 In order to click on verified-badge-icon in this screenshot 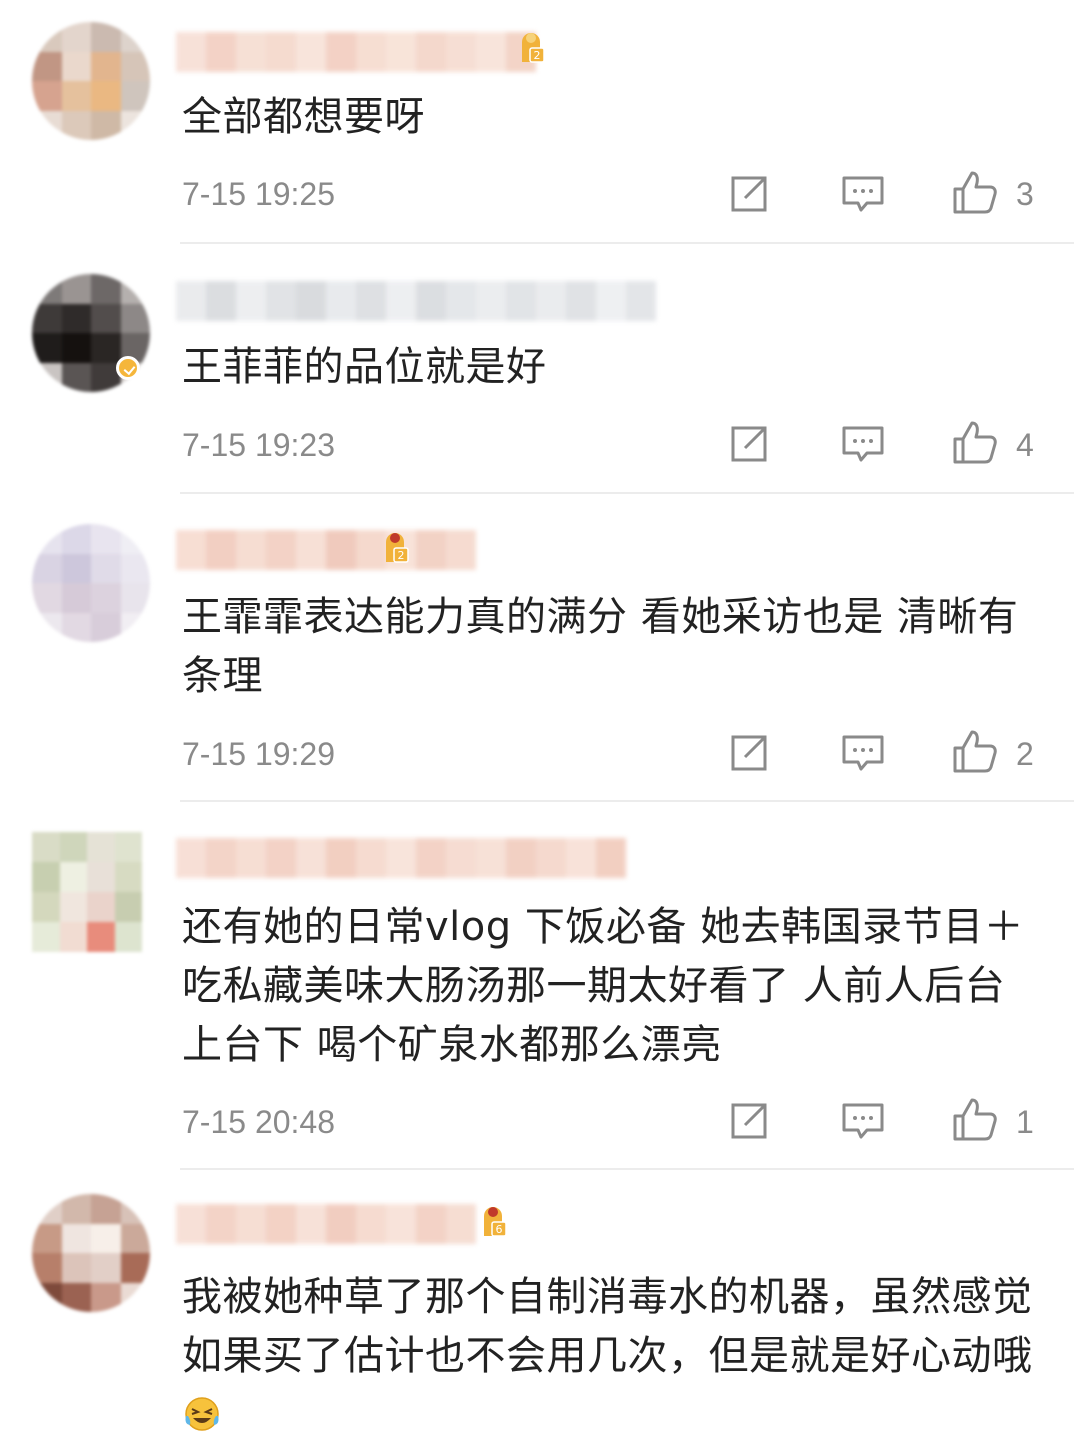, I will do `click(128, 368)`.